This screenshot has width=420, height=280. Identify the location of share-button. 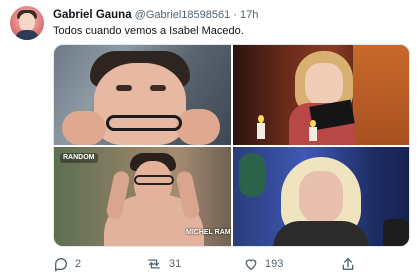
(348, 264).